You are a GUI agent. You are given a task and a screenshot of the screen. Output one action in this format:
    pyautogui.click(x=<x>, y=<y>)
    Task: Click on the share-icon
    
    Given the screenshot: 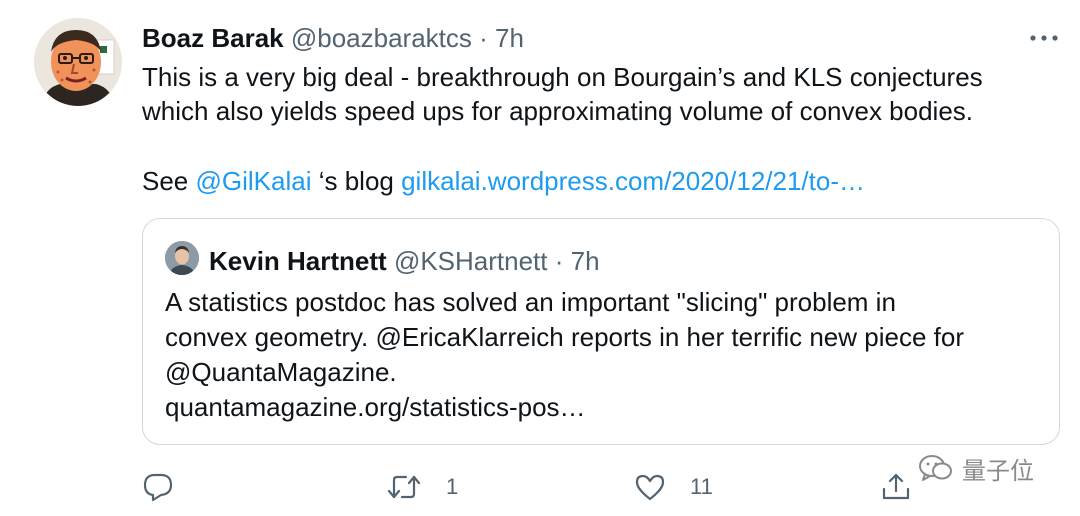 What is the action you would take?
    pyautogui.click(x=896, y=486)
    